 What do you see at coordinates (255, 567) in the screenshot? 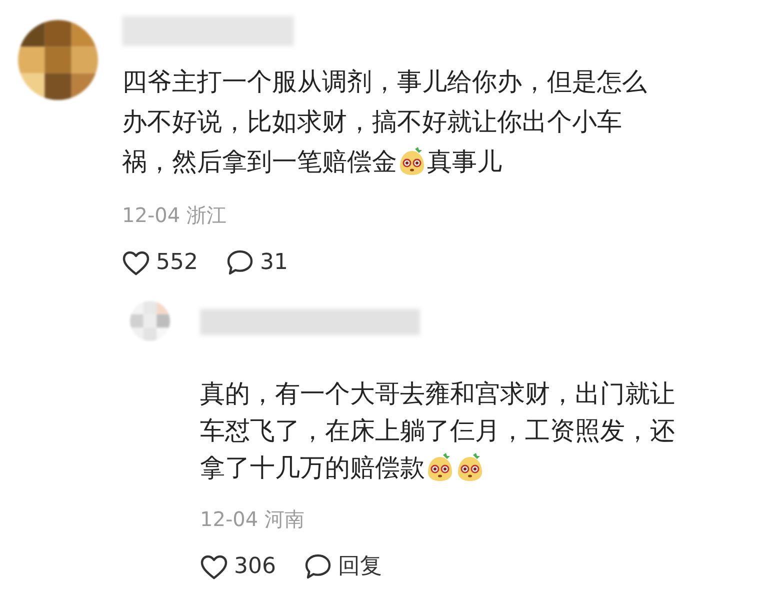
I see `like-count: 306` at bounding box center [255, 567].